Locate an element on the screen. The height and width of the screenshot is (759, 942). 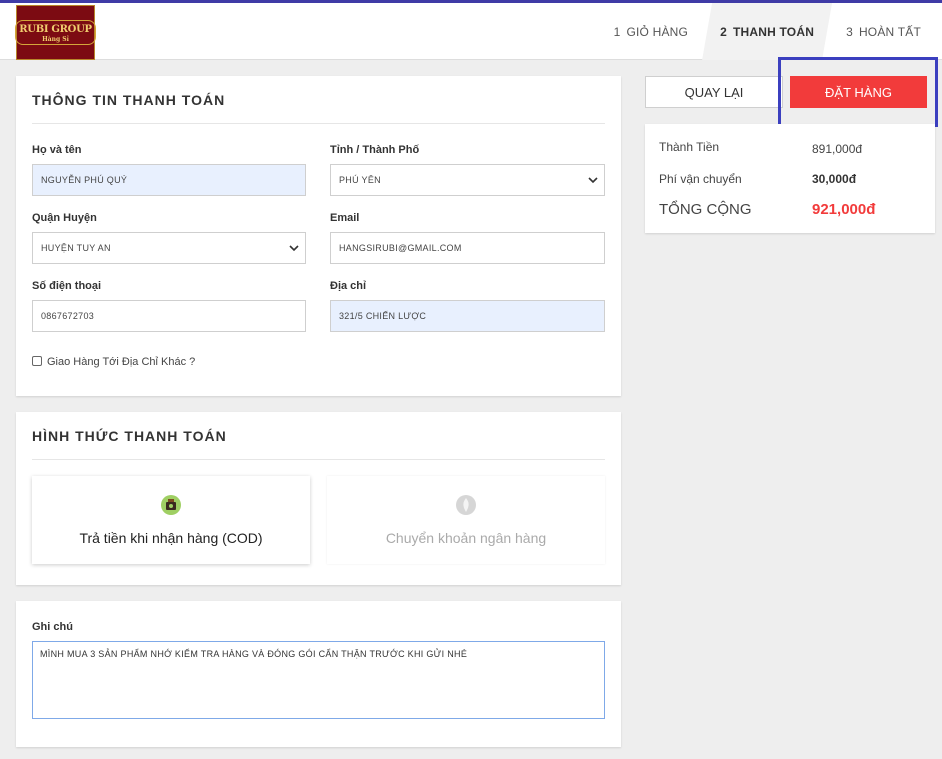
subtotal-label: Thành Tiền is located at coordinates (689, 147).